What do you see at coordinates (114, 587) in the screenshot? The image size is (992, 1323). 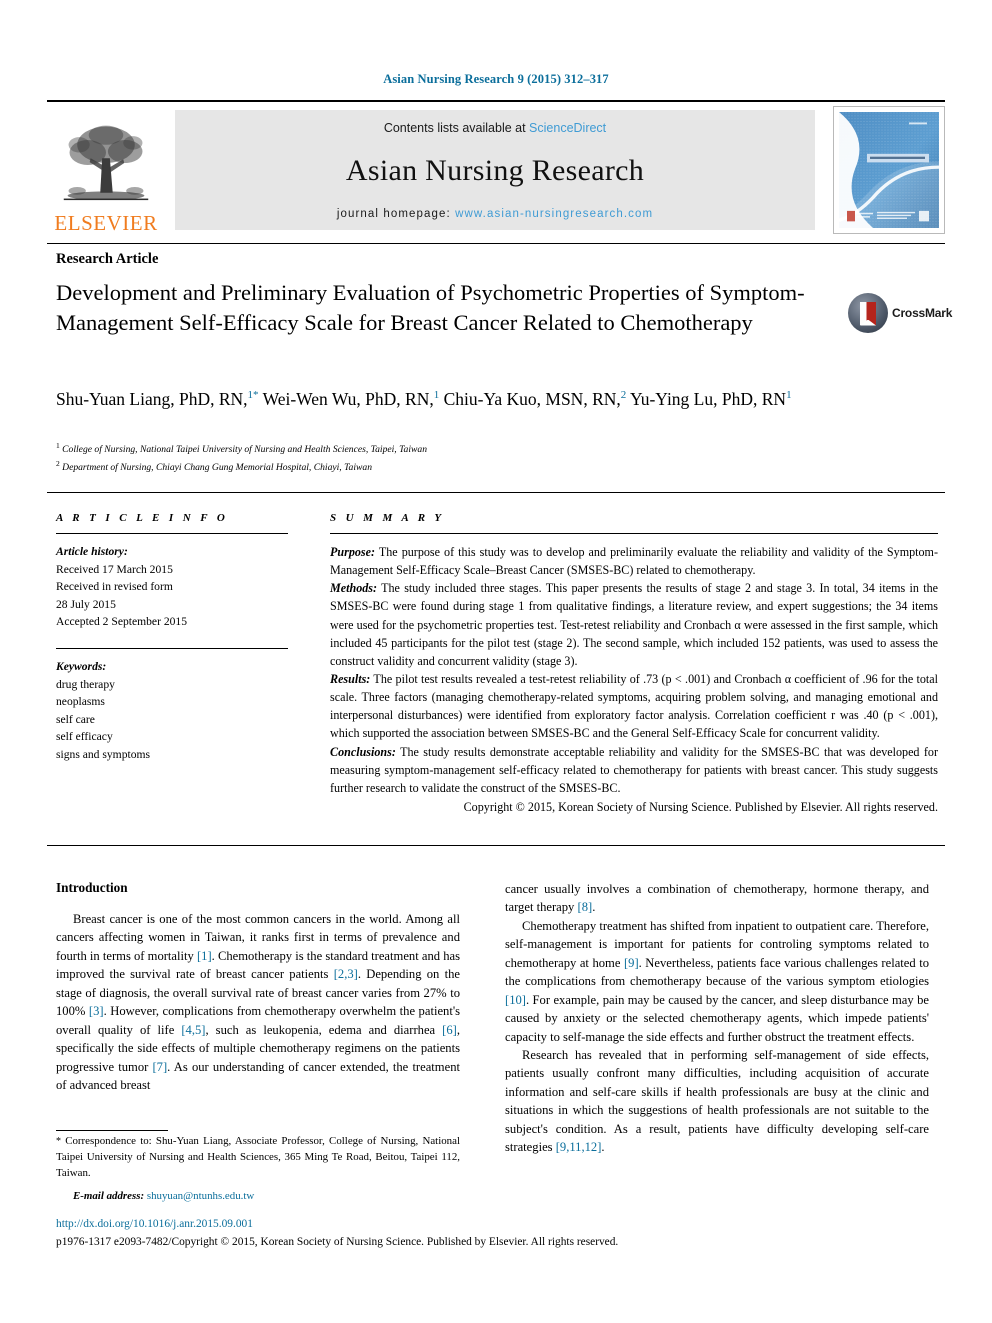 I see `history-item: Received in revised form` at bounding box center [114, 587].